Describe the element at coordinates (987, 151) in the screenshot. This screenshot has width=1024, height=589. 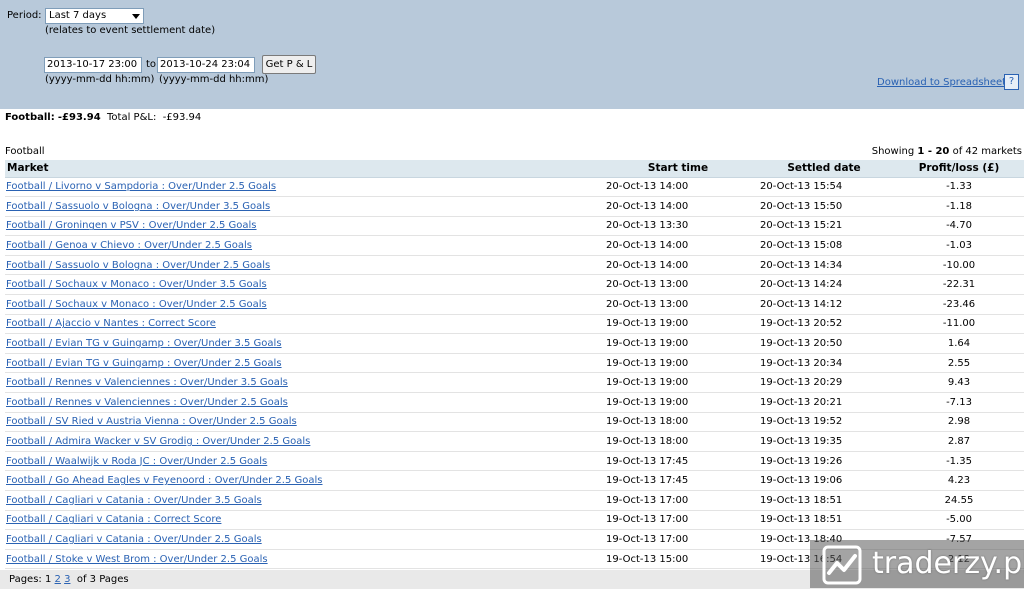
I see `showing-suffix: of 42 markets` at that location.